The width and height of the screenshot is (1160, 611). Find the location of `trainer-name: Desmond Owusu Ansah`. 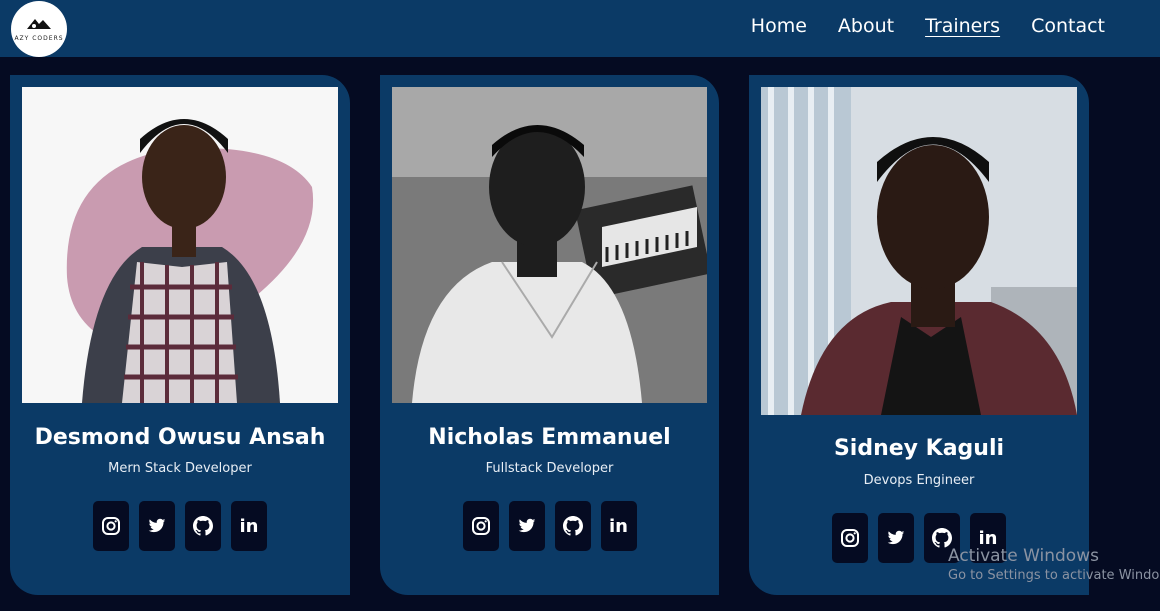

trainer-name: Desmond Owusu Ansah is located at coordinates (180, 437).